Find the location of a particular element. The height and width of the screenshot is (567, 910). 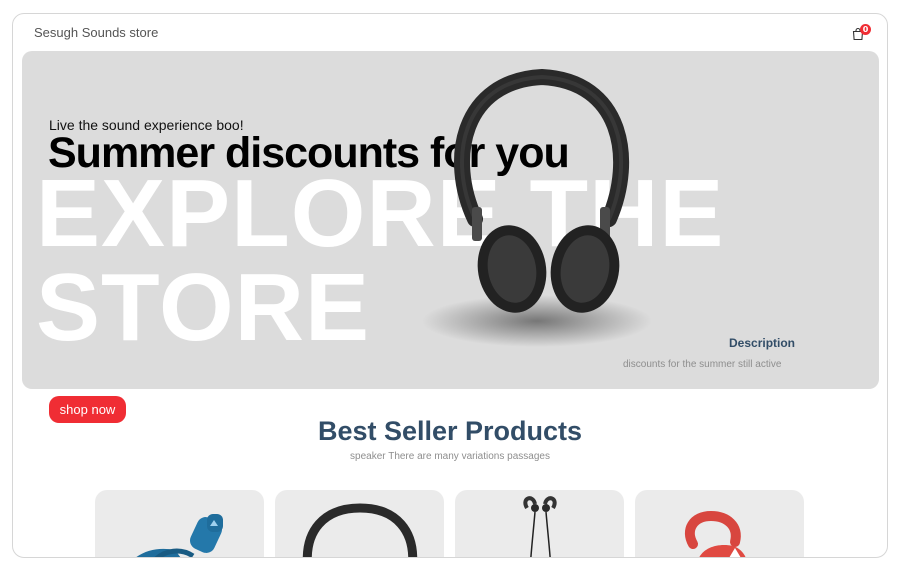

black-earphones-image is located at coordinates (540, 526).